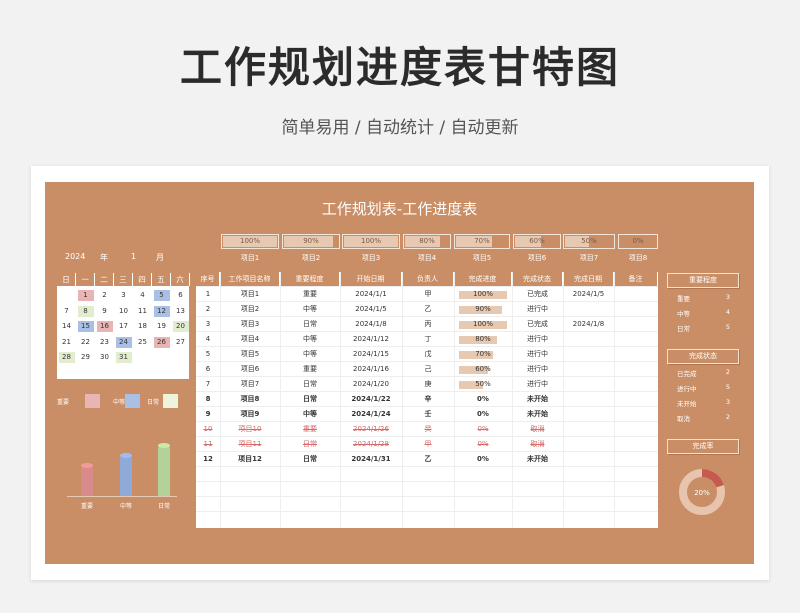 The image size is (800, 613). What do you see at coordinates (250, 294) in the screenshot?
I see `table-cell-name: 项目1` at bounding box center [250, 294].